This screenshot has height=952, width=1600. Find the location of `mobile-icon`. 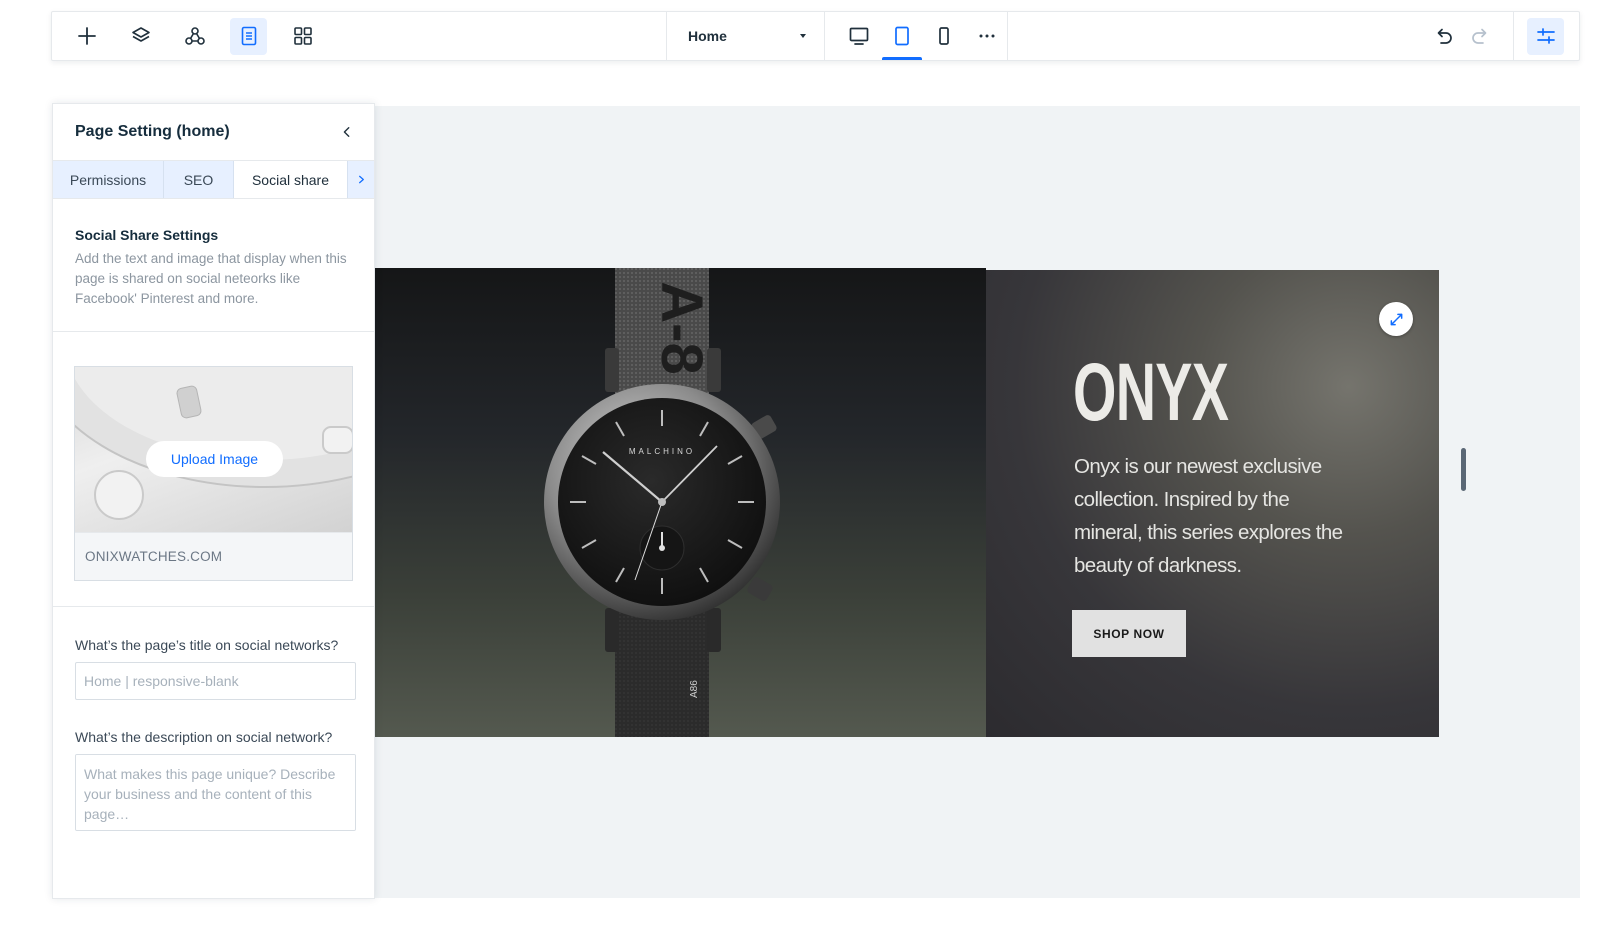

mobile-icon is located at coordinates (944, 36).